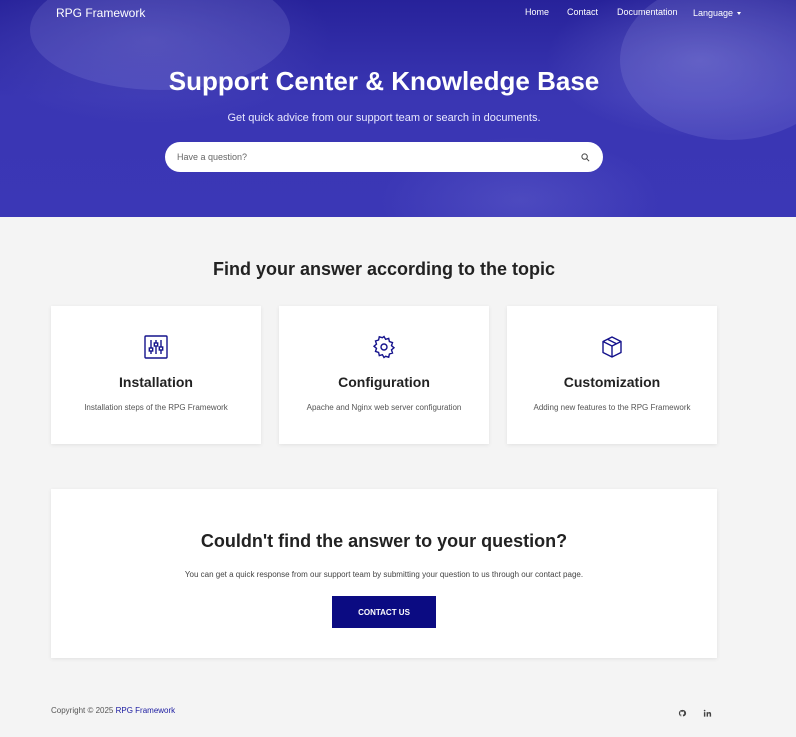 This screenshot has height=737, width=796. Describe the element at coordinates (156, 407) in the screenshot. I see `card-description: Installation steps of the RPG Framework` at that location.